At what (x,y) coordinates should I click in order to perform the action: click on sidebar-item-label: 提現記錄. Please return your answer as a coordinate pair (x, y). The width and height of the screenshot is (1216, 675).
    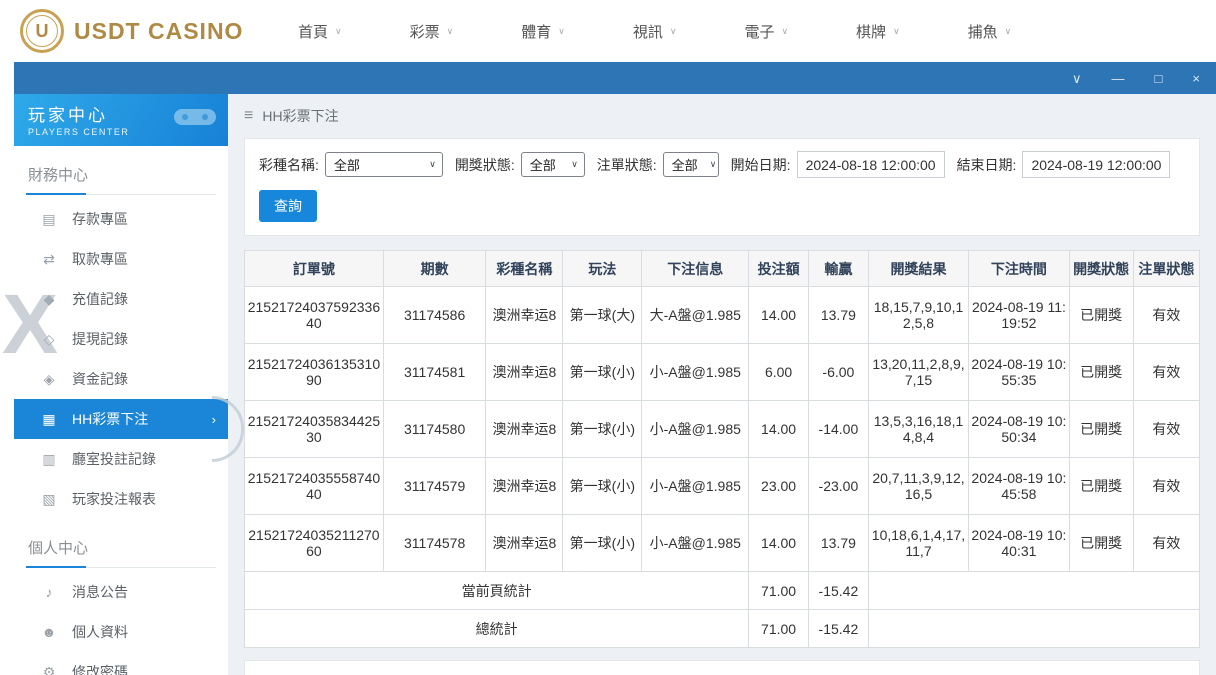
    Looking at the image, I should click on (100, 339).